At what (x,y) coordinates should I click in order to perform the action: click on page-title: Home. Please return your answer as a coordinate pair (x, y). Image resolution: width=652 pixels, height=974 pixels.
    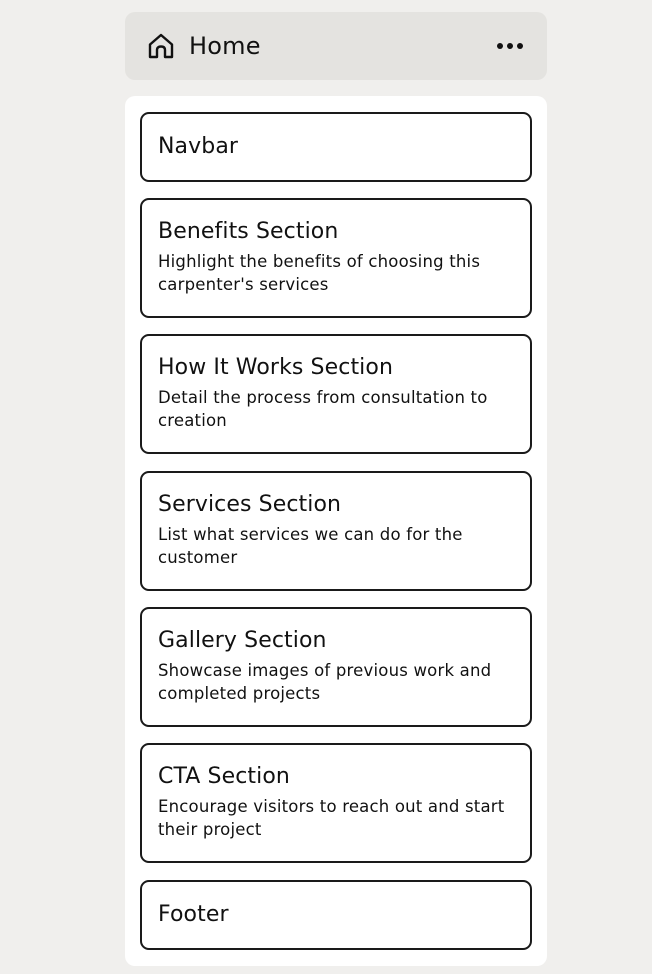
    Looking at the image, I should click on (225, 46).